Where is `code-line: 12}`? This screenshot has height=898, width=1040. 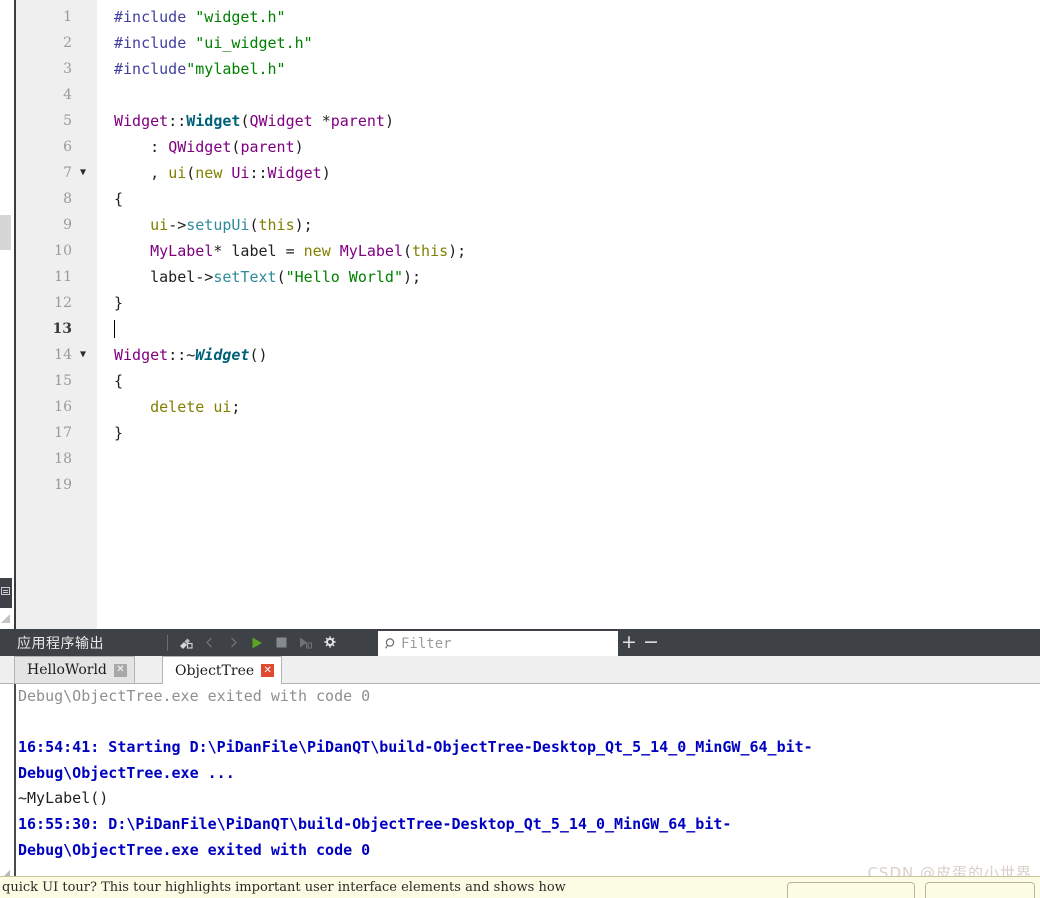 code-line: 12} is located at coordinates (528, 303).